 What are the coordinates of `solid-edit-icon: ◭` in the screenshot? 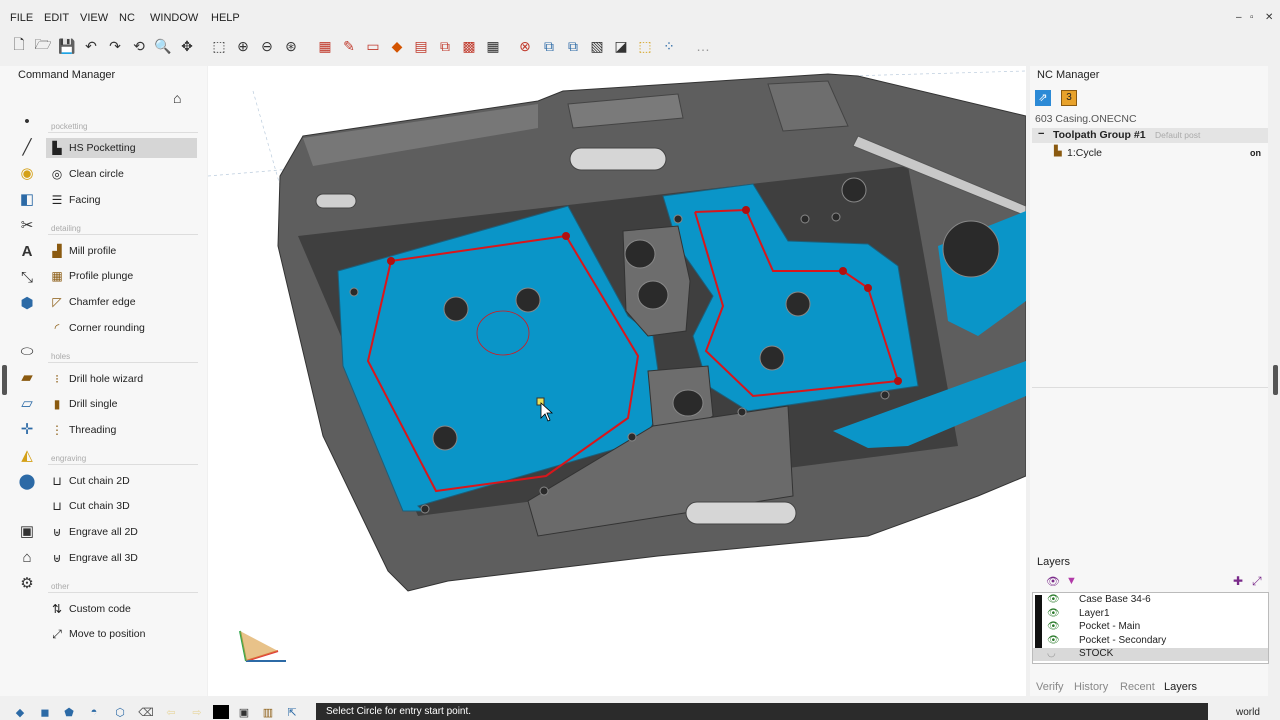 It's located at (27, 455).